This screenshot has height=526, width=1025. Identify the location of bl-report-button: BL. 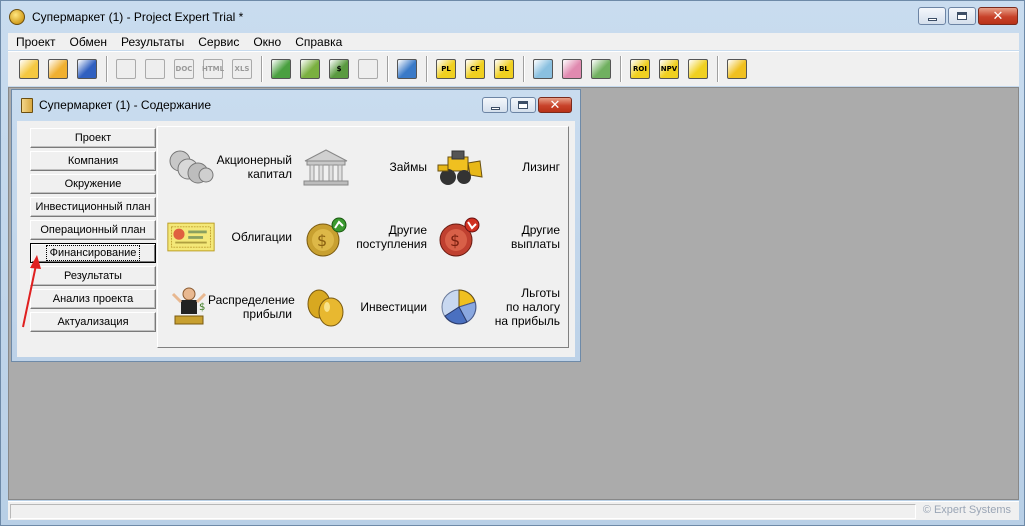
(504, 69).